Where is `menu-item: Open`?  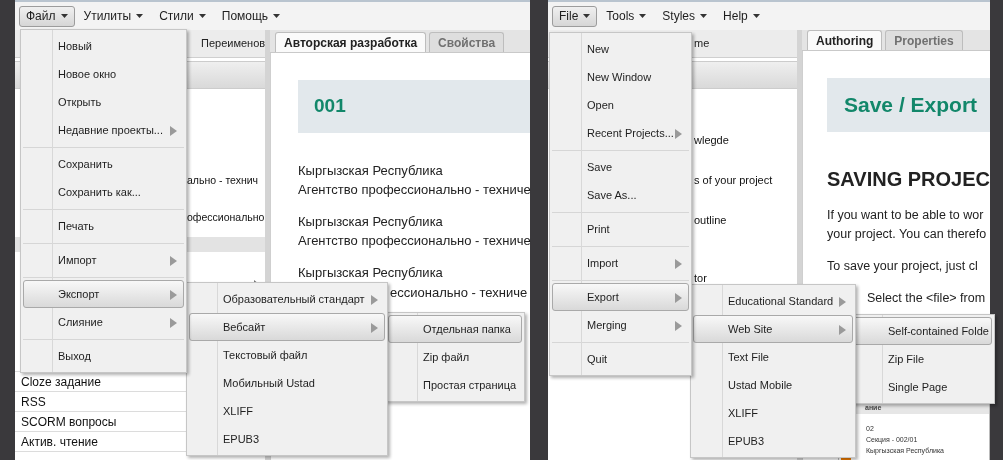 menu-item: Open is located at coordinates (620, 105).